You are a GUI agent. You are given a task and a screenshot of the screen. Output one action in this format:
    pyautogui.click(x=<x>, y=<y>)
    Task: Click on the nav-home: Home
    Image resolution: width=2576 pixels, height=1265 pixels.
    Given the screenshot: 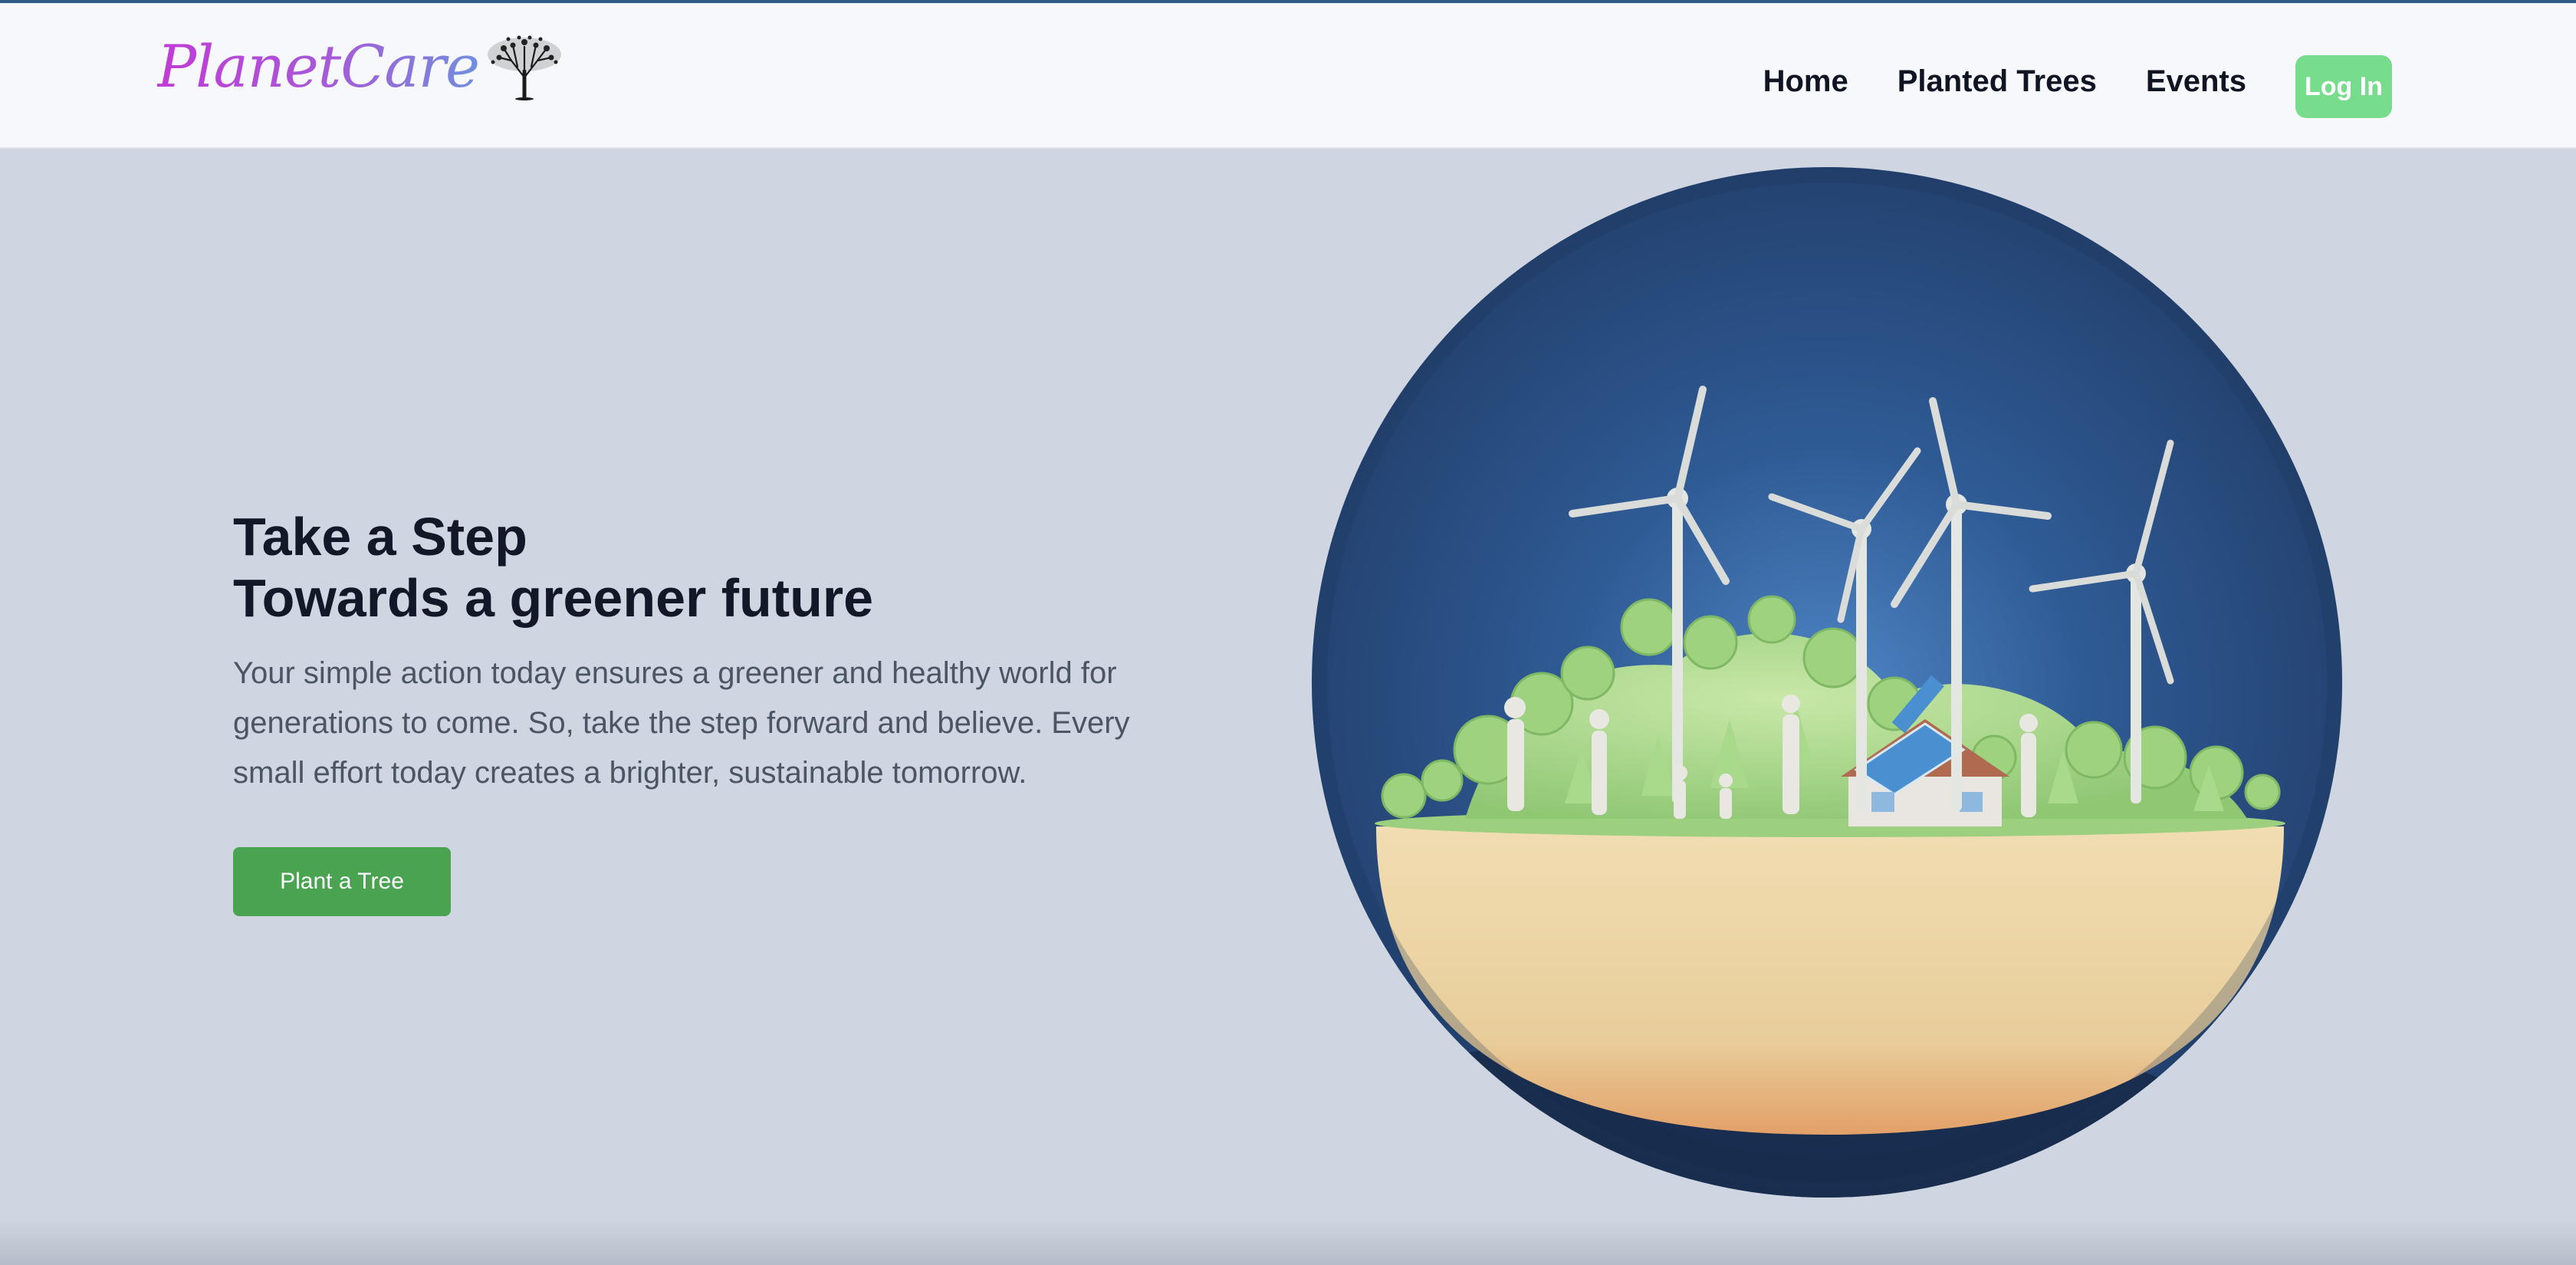 What is the action you would take?
    pyautogui.click(x=1806, y=81)
    